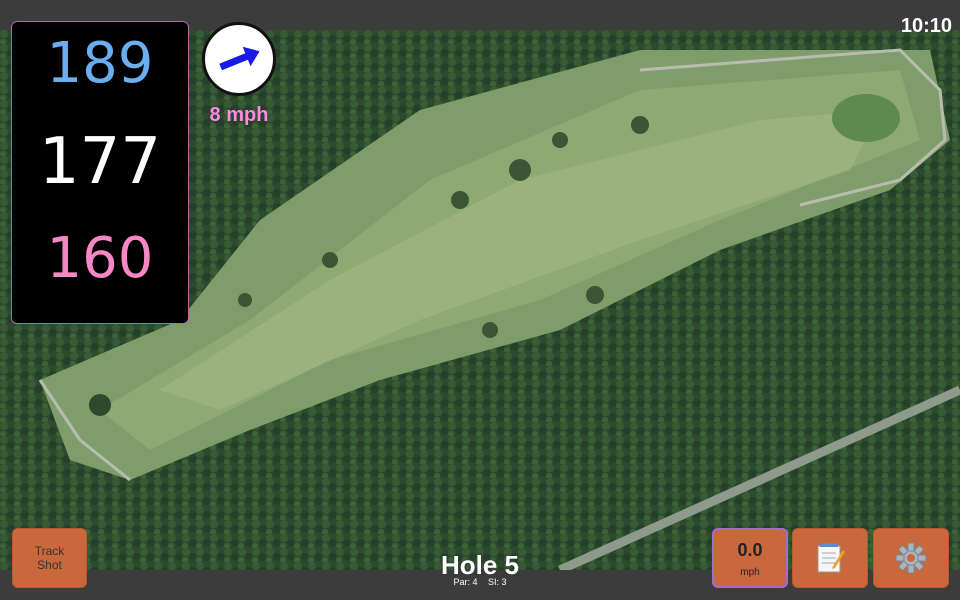 Image resolution: width=960 pixels, height=600 pixels. I want to click on hole-title: Hole 5, so click(480, 565).